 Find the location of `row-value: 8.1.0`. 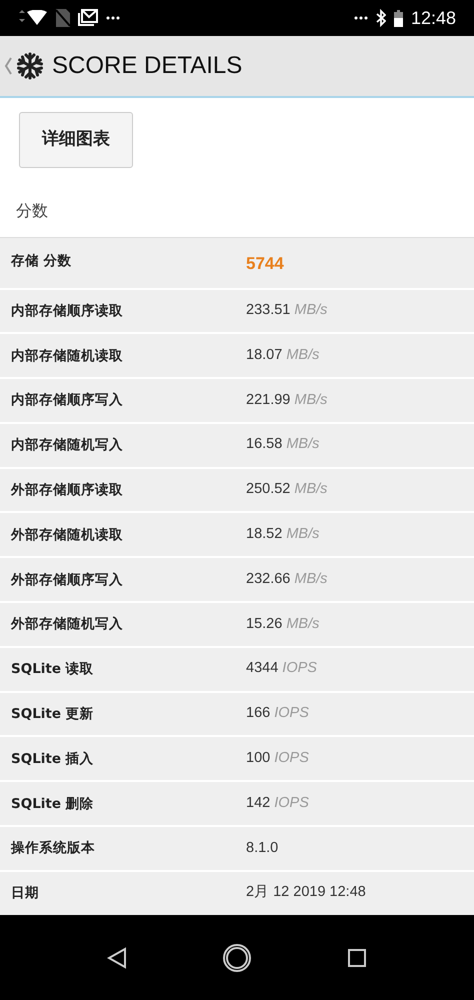

row-value: 8.1.0 is located at coordinates (262, 848).